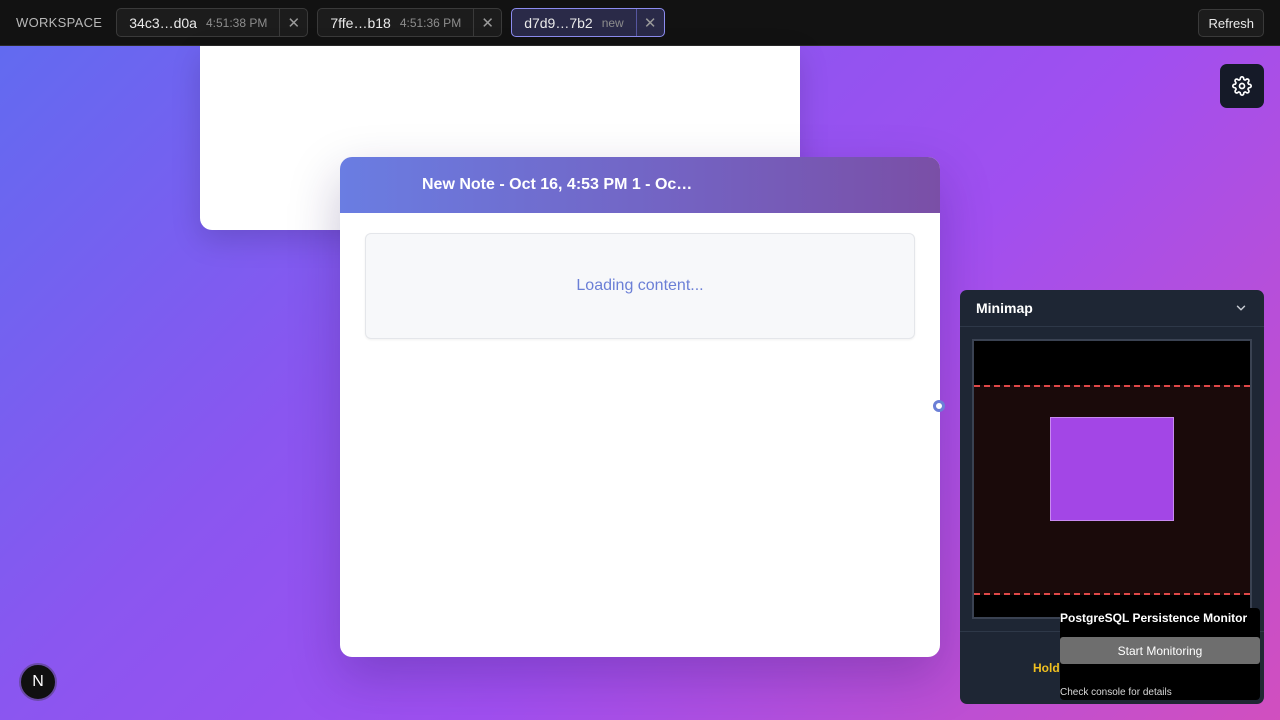 The height and width of the screenshot is (720, 1280). What do you see at coordinates (1231, 23) in the screenshot?
I see `refresh-button: Refresh` at bounding box center [1231, 23].